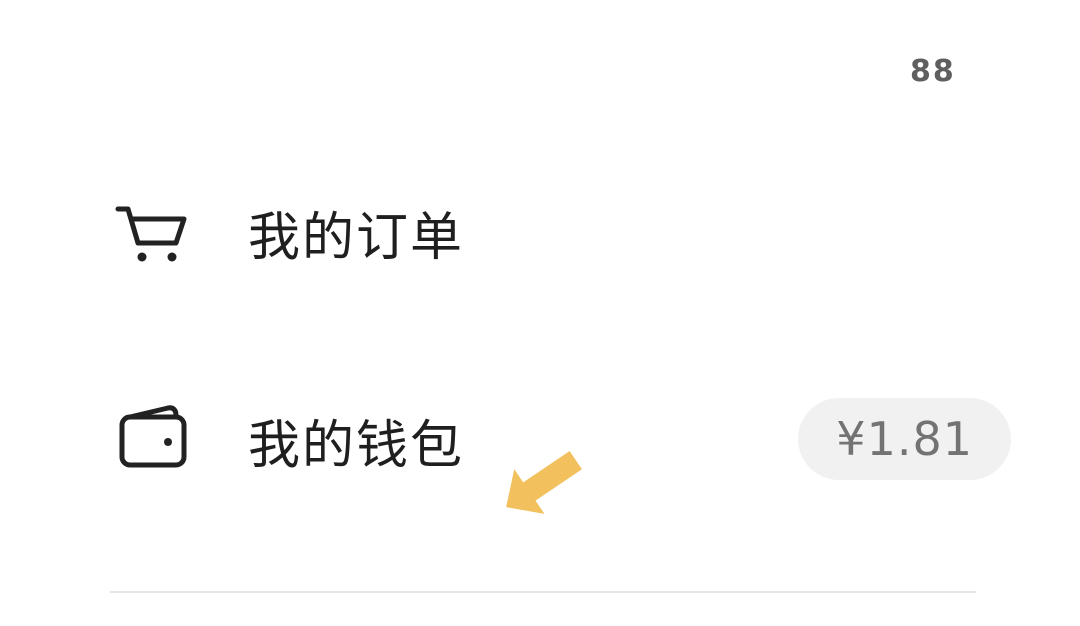 The height and width of the screenshot is (626, 1080). I want to click on wallet-icon, so click(153, 440).